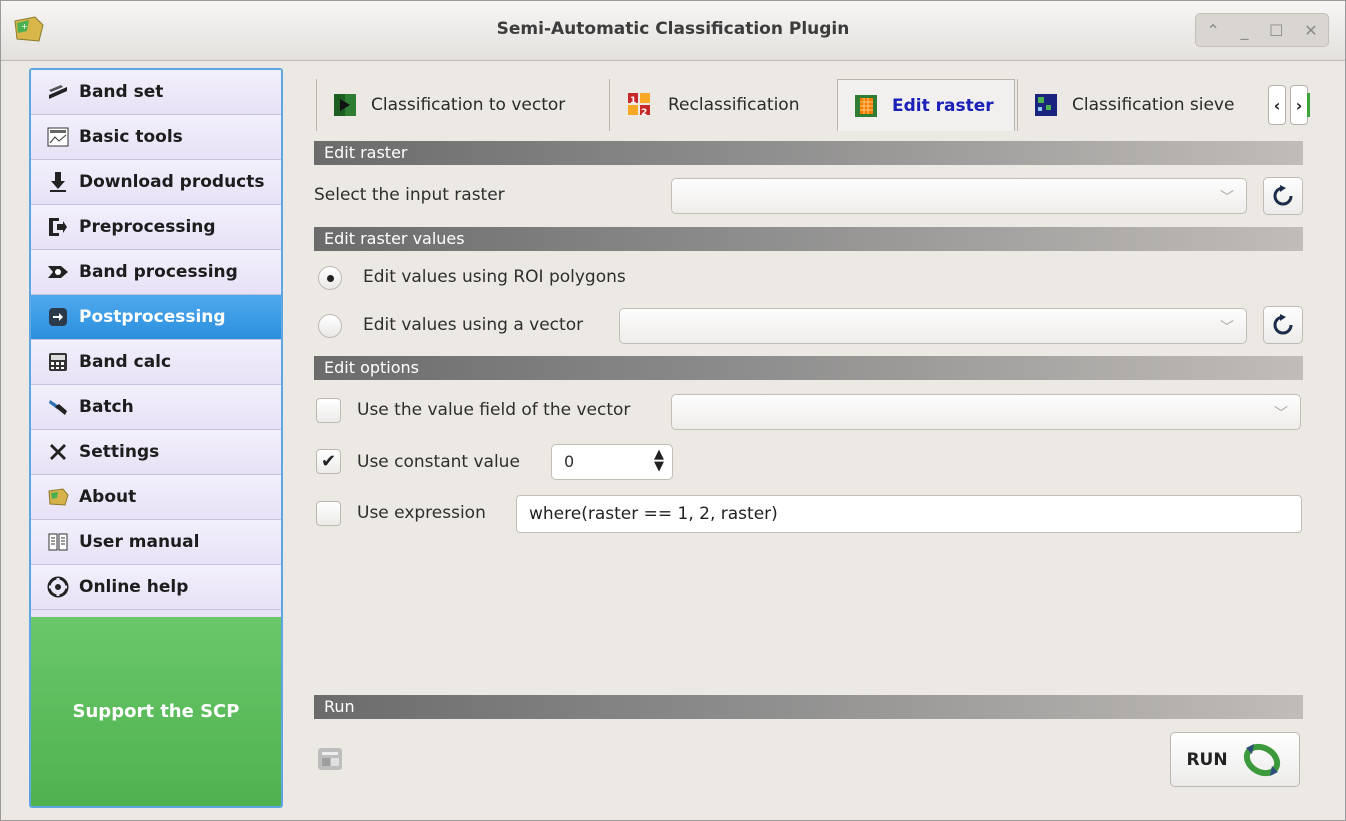 The width and height of the screenshot is (1346, 821). Describe the element at coordinates (125, 362) in the screenshot. I see `sidebar-item-label: Band calc` at that location.